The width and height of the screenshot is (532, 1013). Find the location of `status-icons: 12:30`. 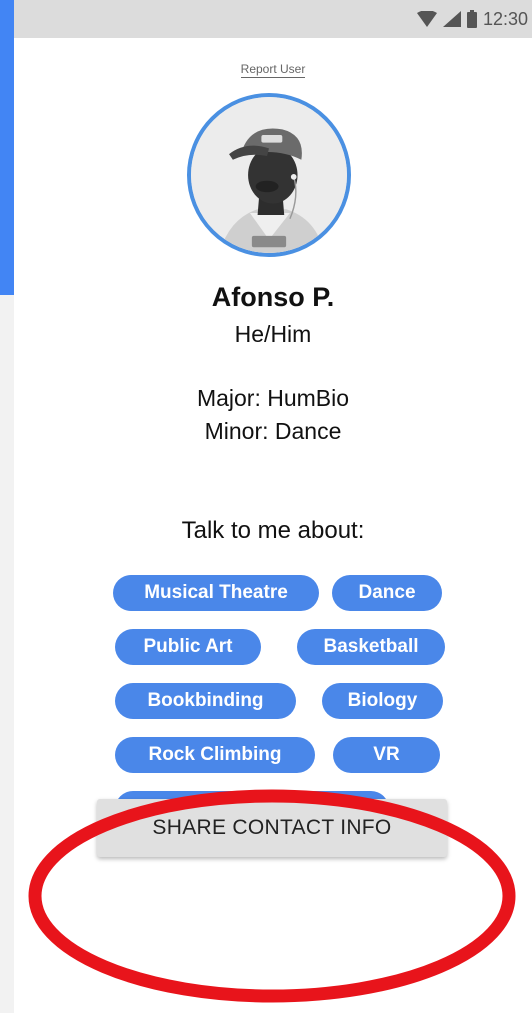

status-icons: 12:30 is located at coordinates (472, 19).